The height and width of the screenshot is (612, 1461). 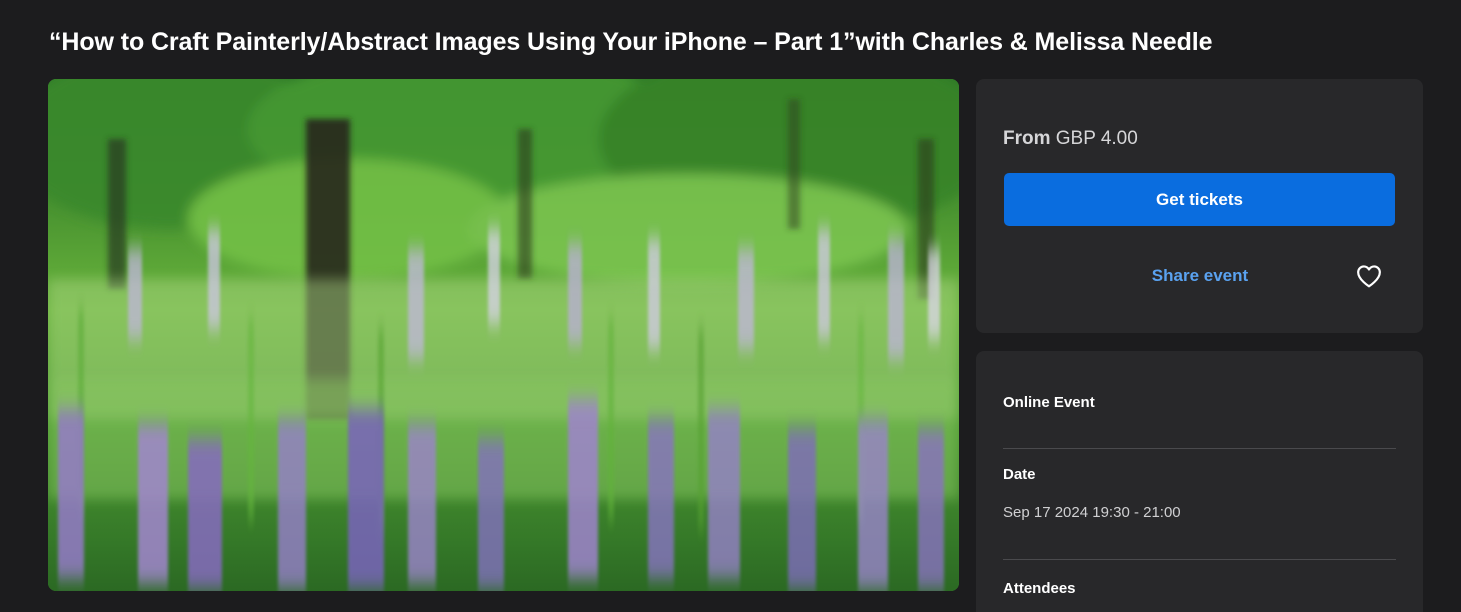 What do you see at coordinates (1096, 138) in the screenshot?
I see `price-value: GBP 4.00` at bounding box center [1096, 138].